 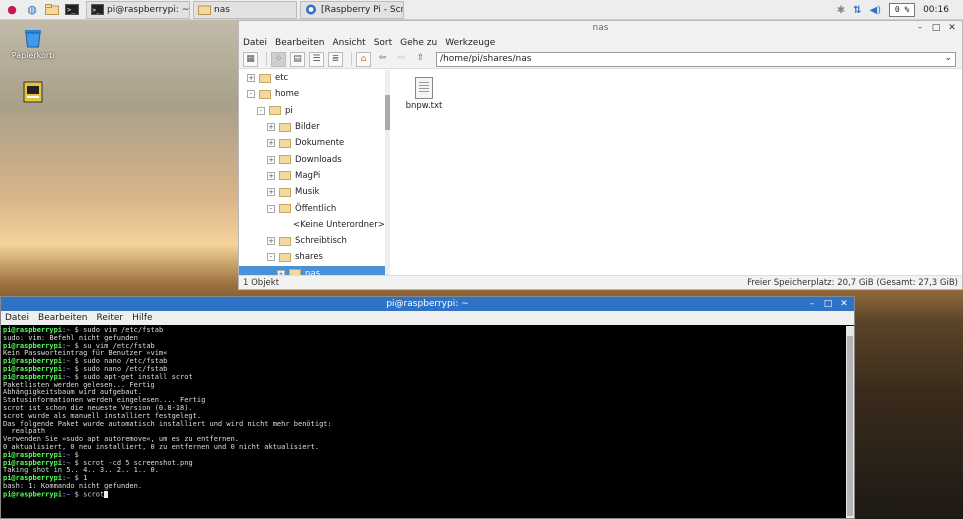 I want to click on tree-item: - Öffentlich, so click(x=313, y=208).